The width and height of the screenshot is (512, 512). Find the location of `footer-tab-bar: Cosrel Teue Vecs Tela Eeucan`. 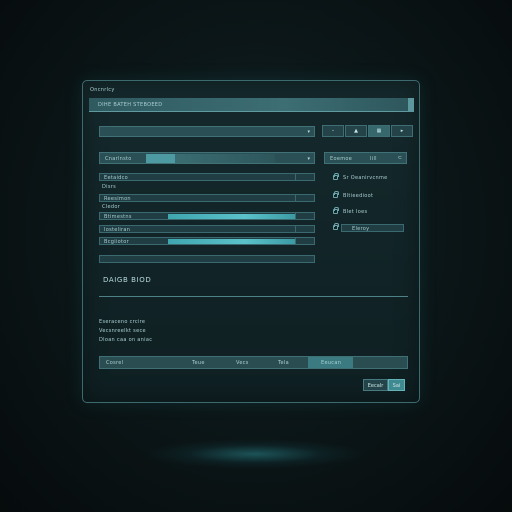

footer-tab-bar: Cosrel Teue Vecs Tela Eeucan is located at coordinates (253, 362).